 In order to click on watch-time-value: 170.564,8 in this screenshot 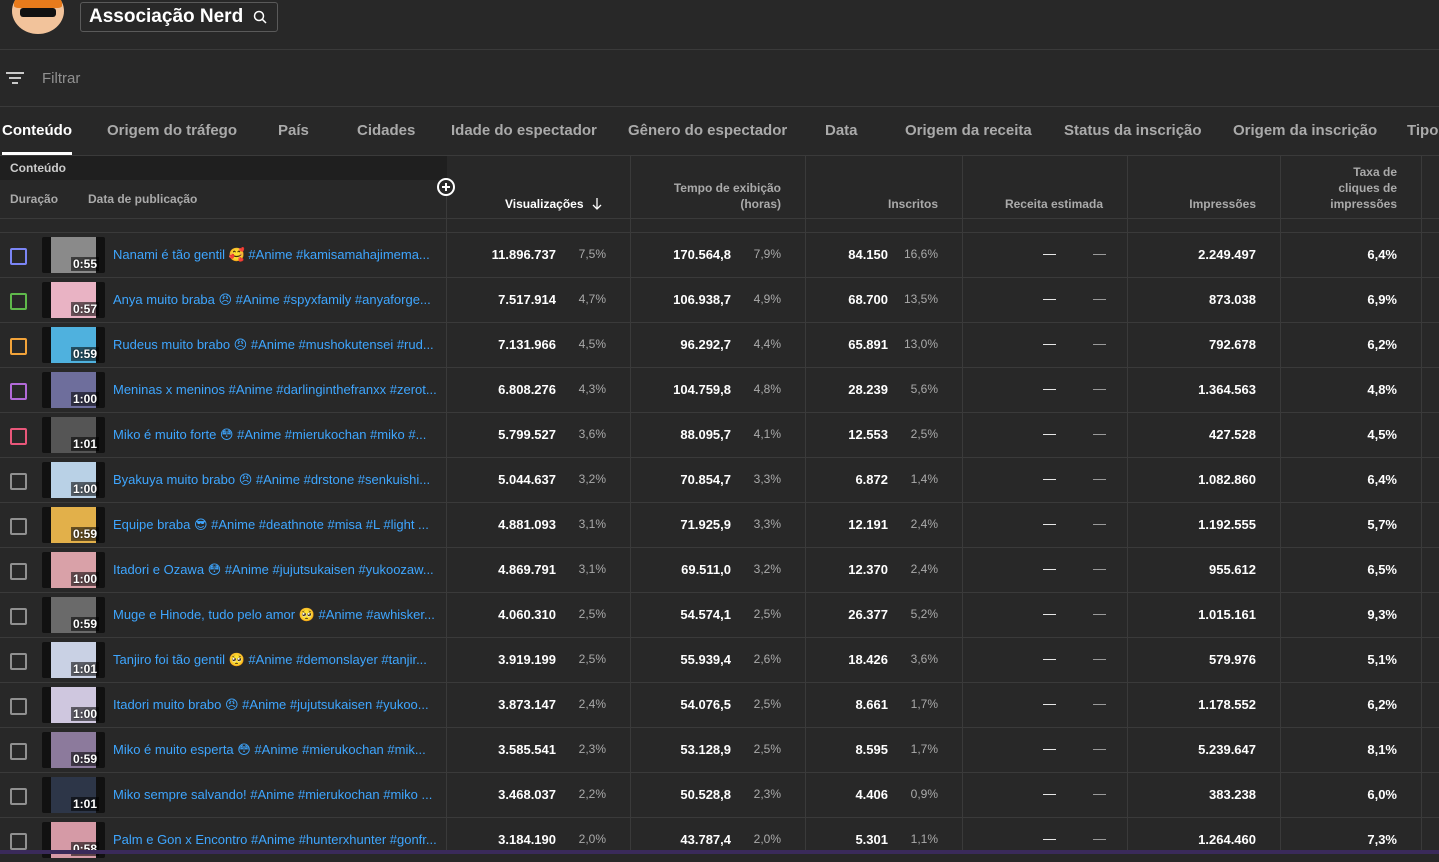, I will do `click(702, 254)`.